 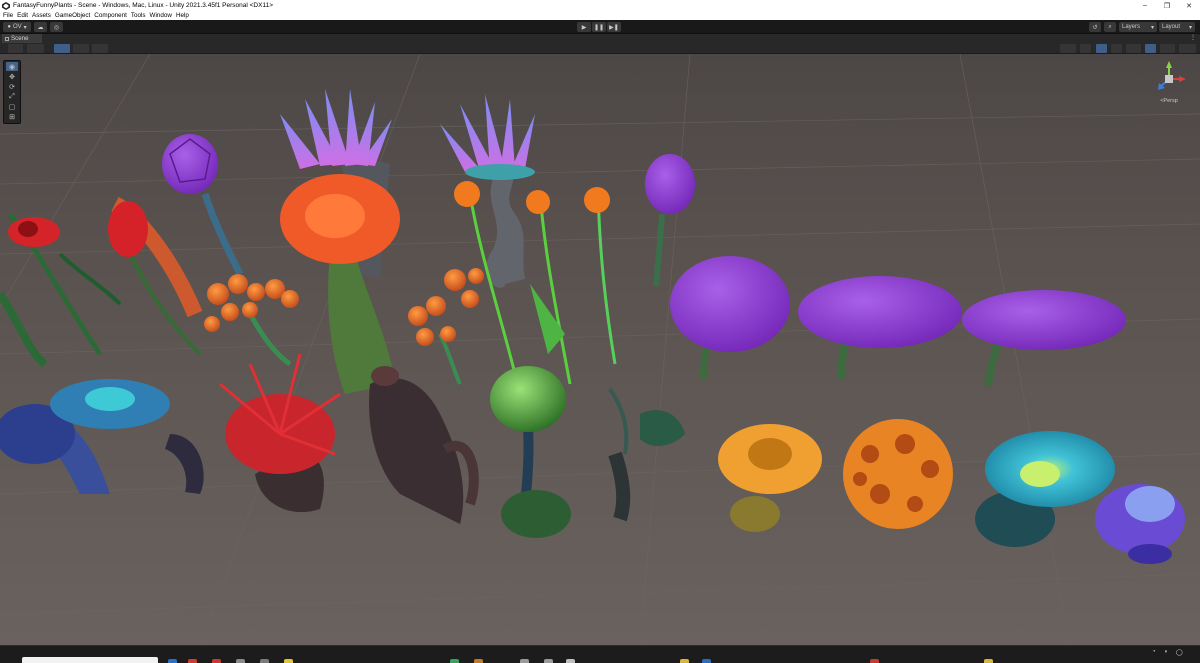 I want to click on layers-dropdown: Layers ▾, so click(x=1138, y=27).